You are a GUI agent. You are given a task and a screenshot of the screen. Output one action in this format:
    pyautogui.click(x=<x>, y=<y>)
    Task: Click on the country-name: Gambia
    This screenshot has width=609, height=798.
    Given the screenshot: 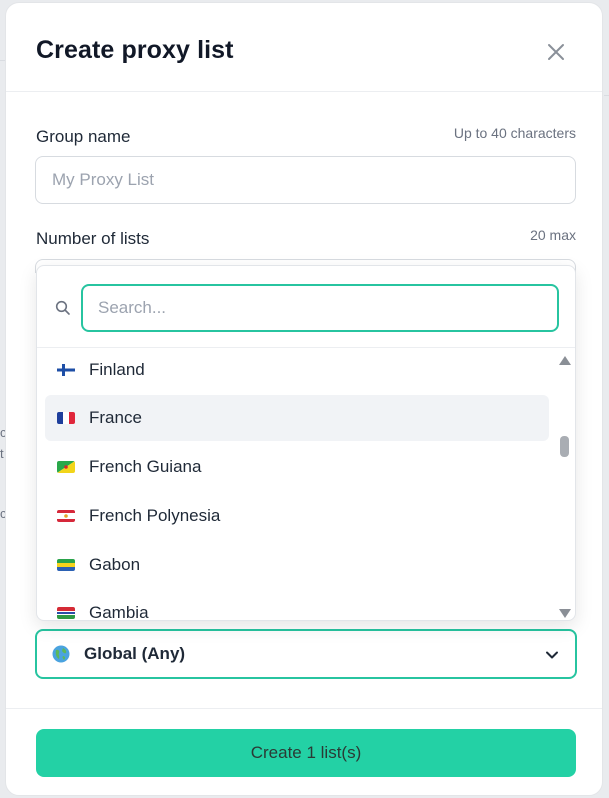 What is the action you would take?
    pyautogui.click(x=119, y=612)
    